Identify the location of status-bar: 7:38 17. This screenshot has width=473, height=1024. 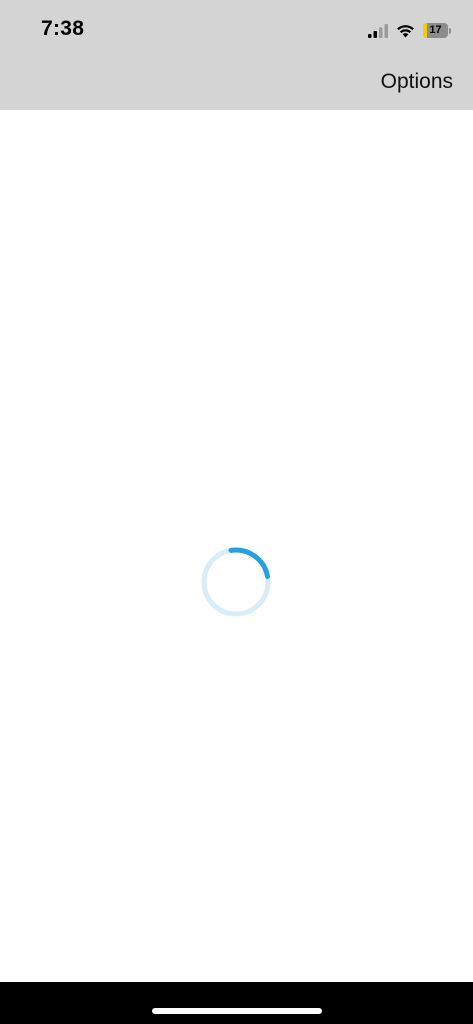
(236, 30).